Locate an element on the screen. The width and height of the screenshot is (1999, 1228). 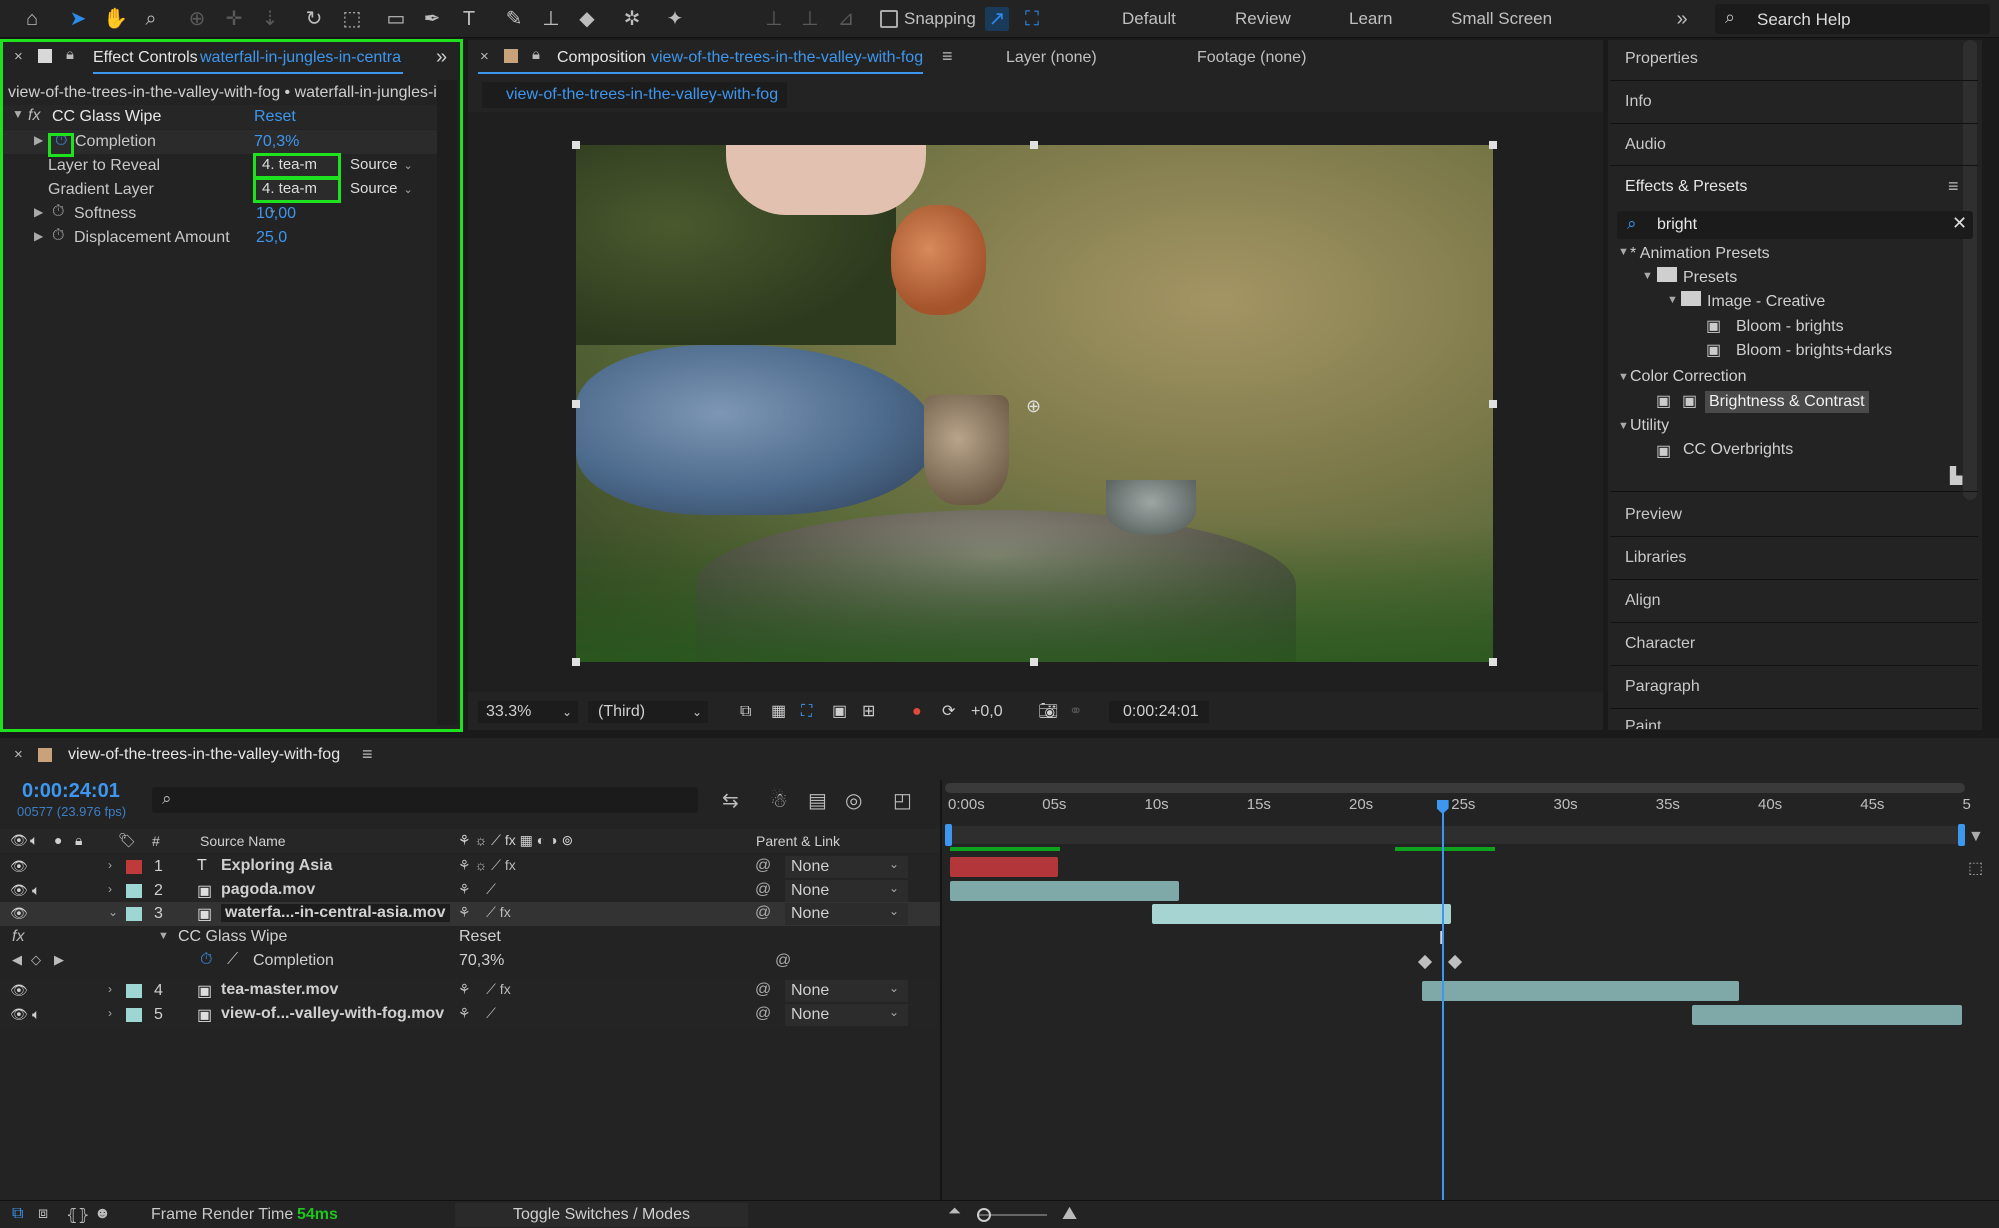
orbit-camera-icon: ⊕ is located at coordinates (197, 19).